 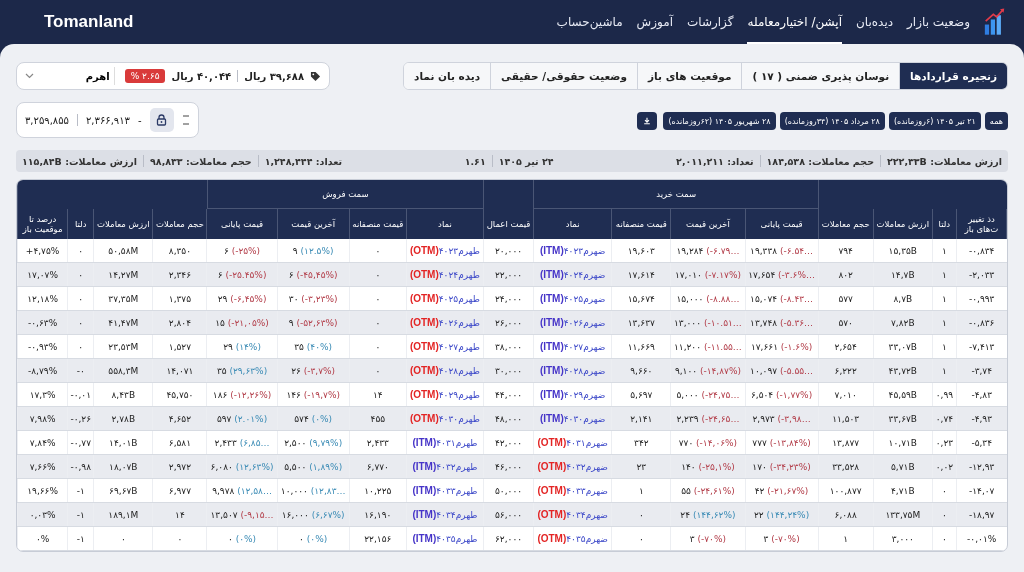 What do you see at coordinates (689, 76) in the screenshot?
I see `tab: موقعیت های باز` at bounding box center [689, 76].